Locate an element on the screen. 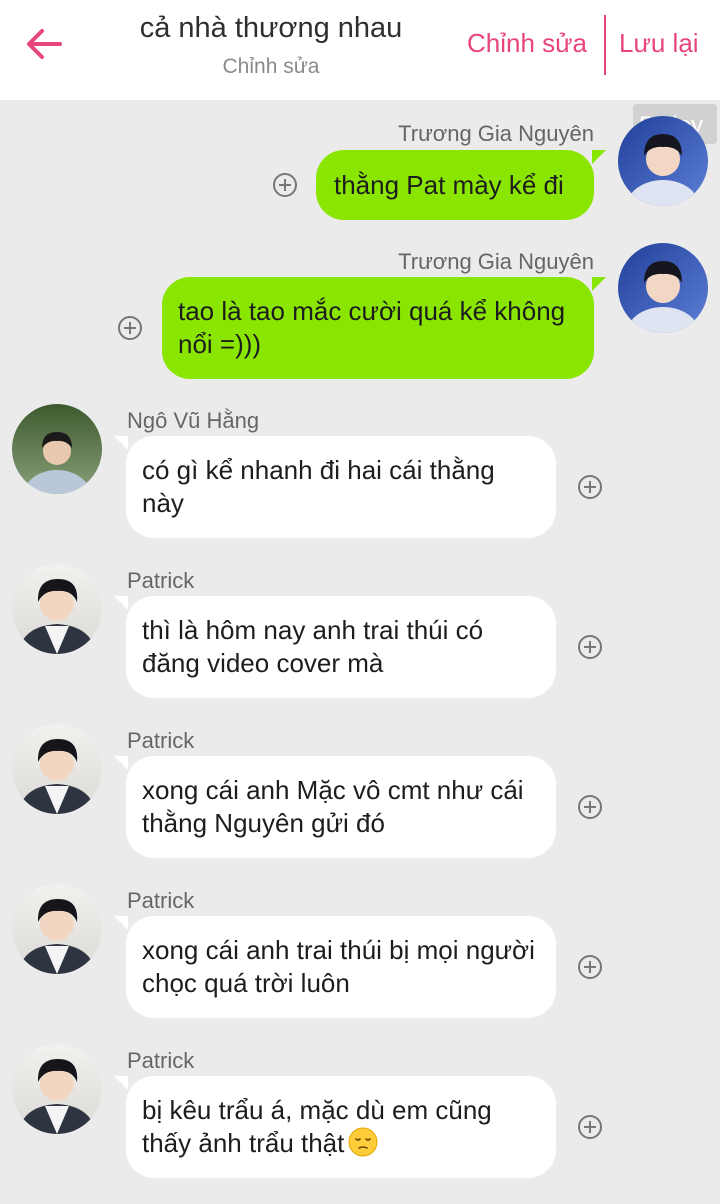 The height and width of the screenshot is (1204, 720). message-text: có gì kể nhanh đi hai cái thằng này is located at coordinates (318, 486).